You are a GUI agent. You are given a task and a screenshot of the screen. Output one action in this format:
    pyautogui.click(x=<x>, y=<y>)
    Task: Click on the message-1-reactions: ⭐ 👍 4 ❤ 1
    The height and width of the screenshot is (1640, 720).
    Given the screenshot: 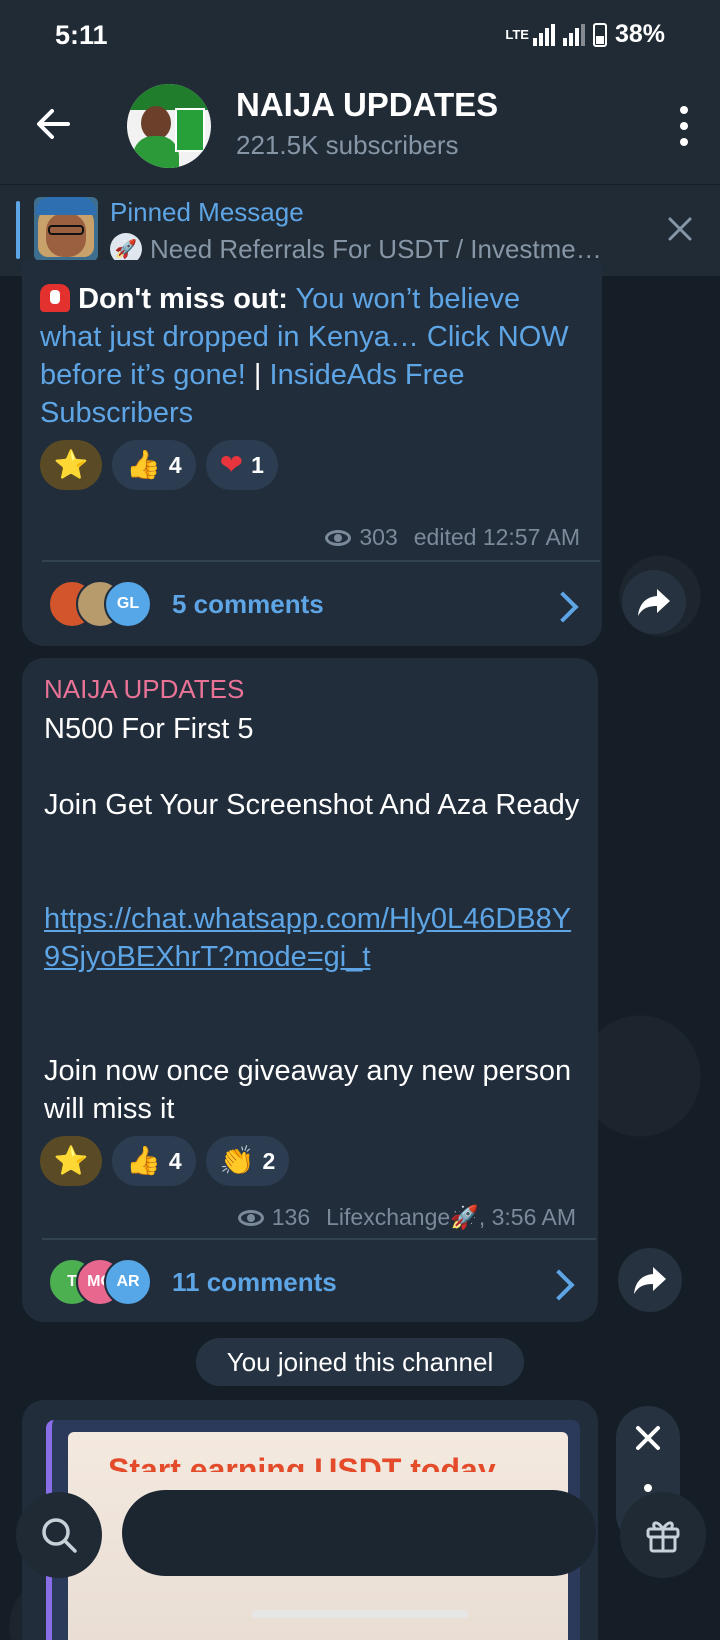 What is the action you would take?
    pyautogui.click(x=159, y=465)
    